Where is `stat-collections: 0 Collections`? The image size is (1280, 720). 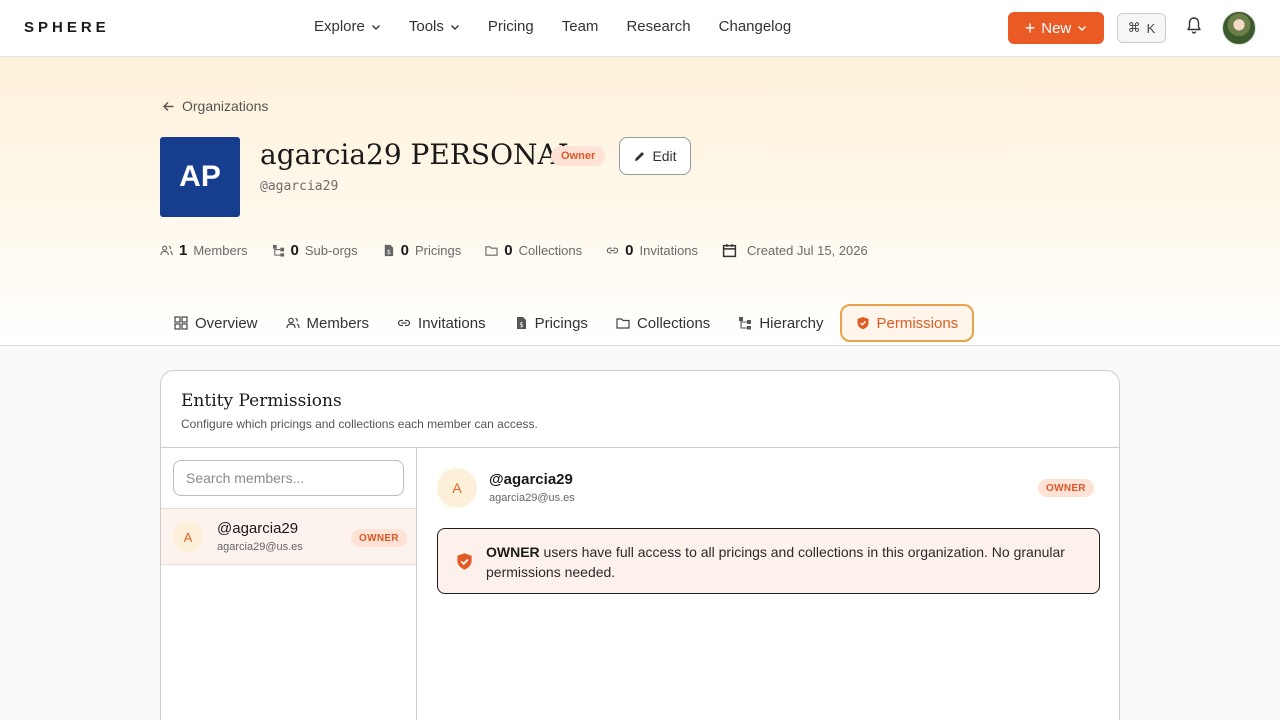
stat-collections: 0 Collections is located at coordinates (533, 250).